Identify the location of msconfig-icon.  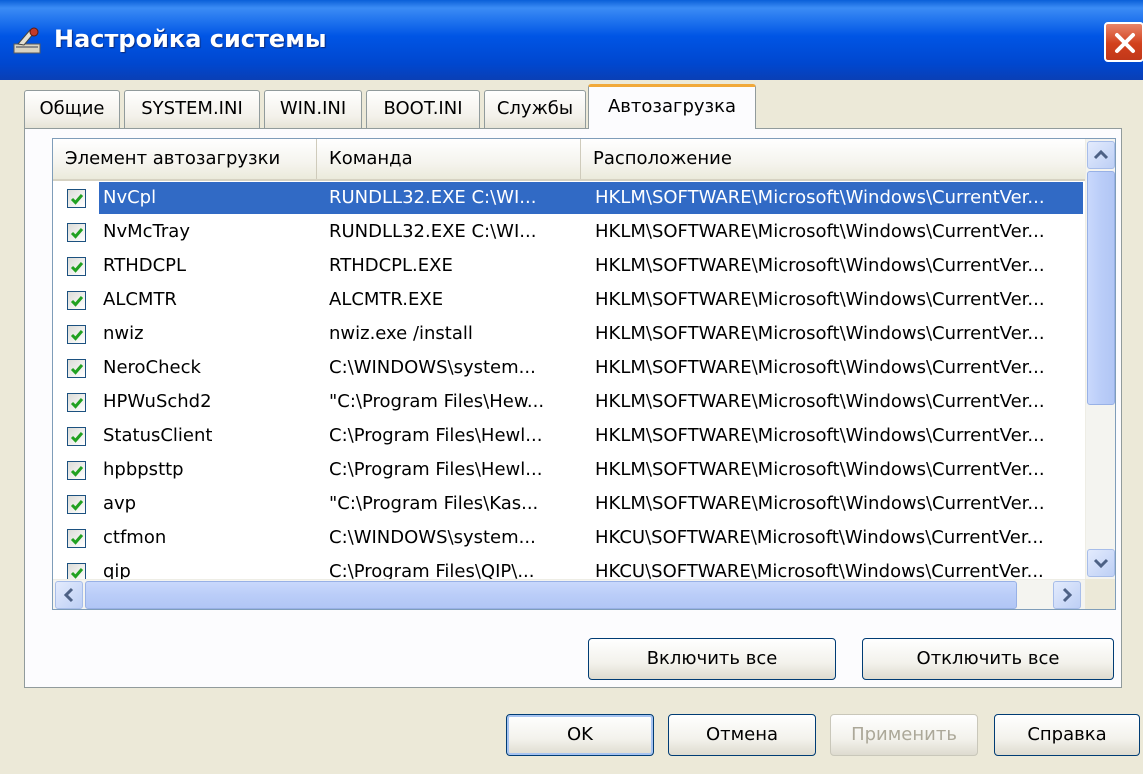
(27, 40).